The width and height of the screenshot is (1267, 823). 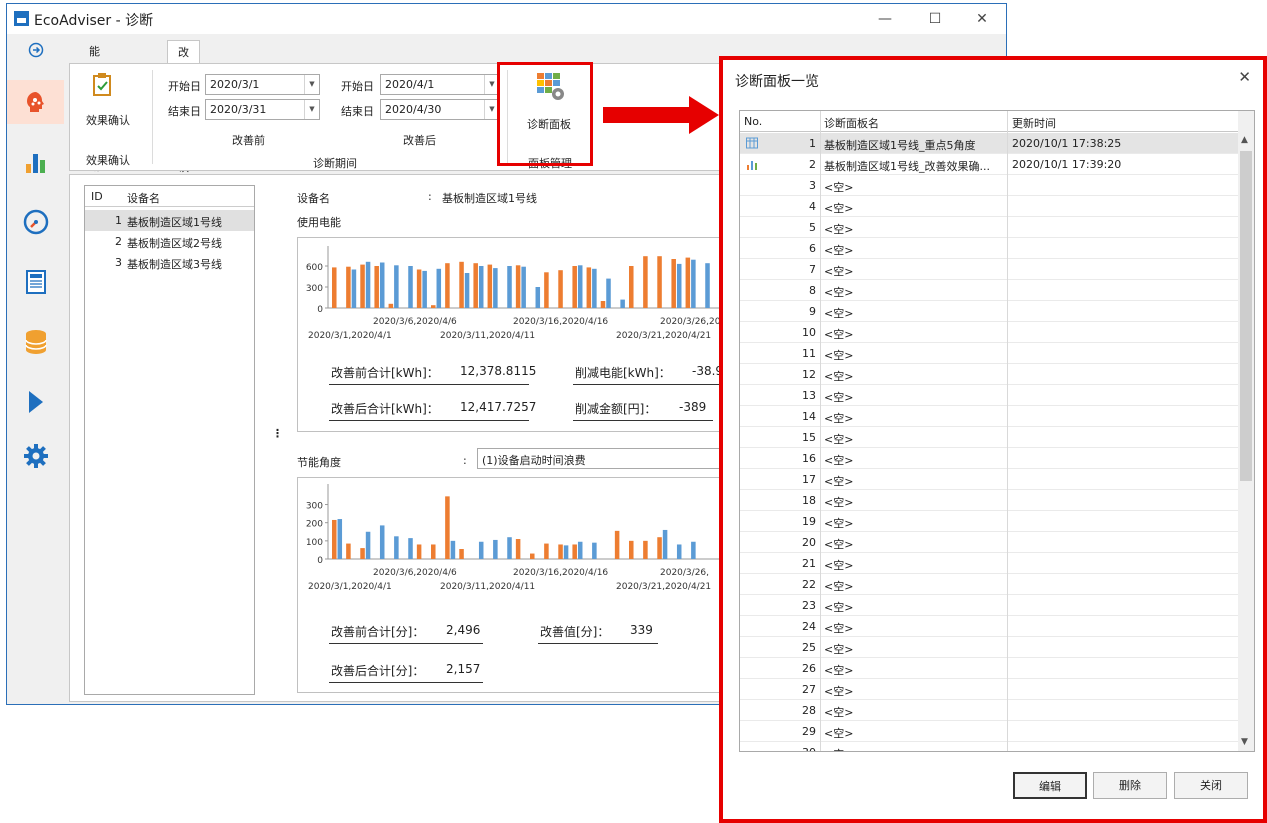 I want to click on underline, so click(x=406, y=643).